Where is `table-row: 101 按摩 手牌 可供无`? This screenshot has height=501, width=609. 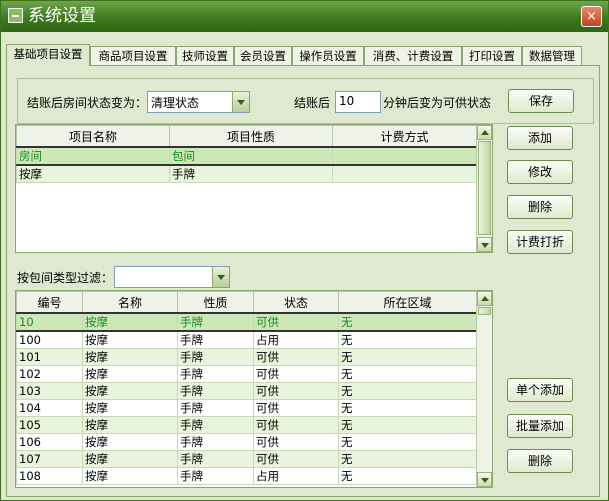 table-row: 101 按摩 手牌 可供无 is located at coordinates (246, 357).